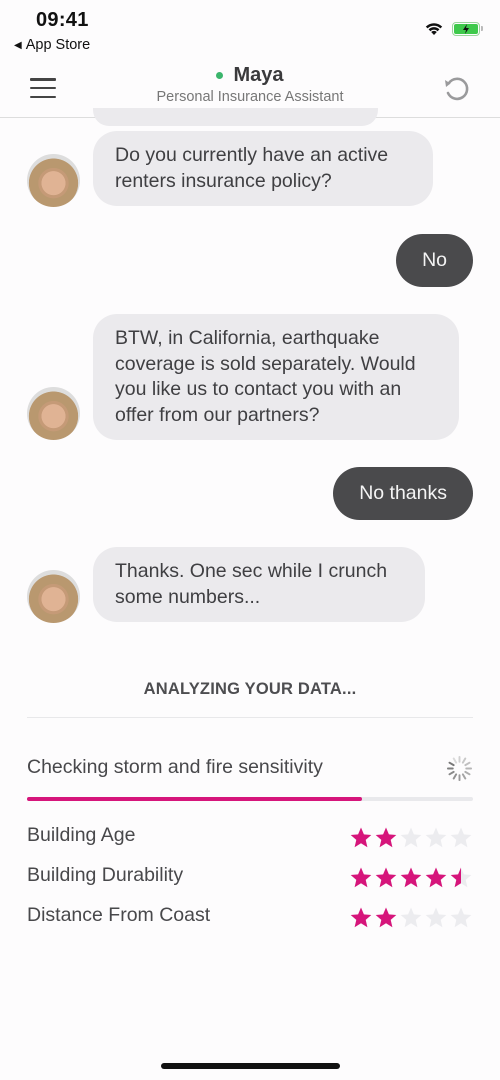  Describe the element at coordinates (250, 837) in the screenshot. I see `rating-row: Building Age` at that location.